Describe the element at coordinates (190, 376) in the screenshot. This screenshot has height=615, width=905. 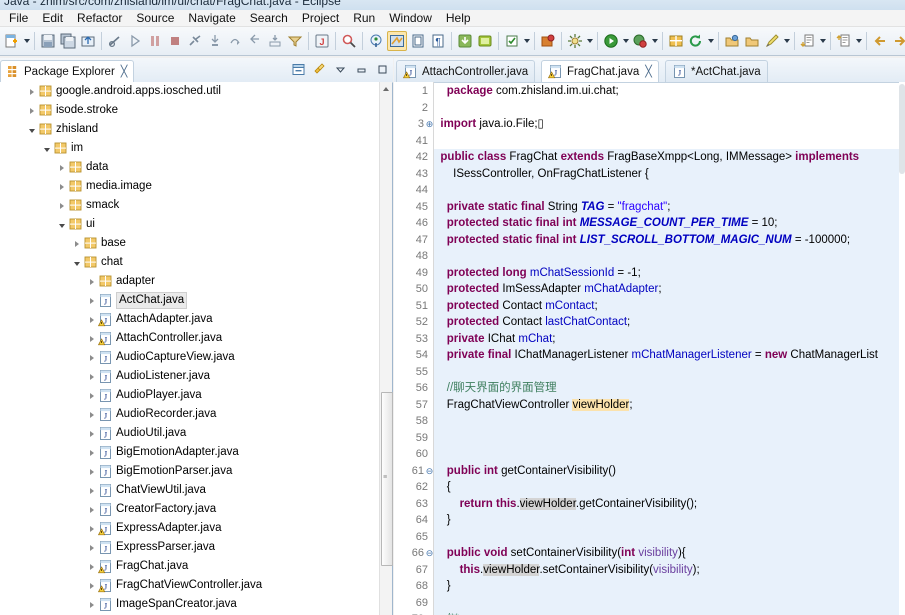
I see `tree-item: J AudioListener.java` at that location.